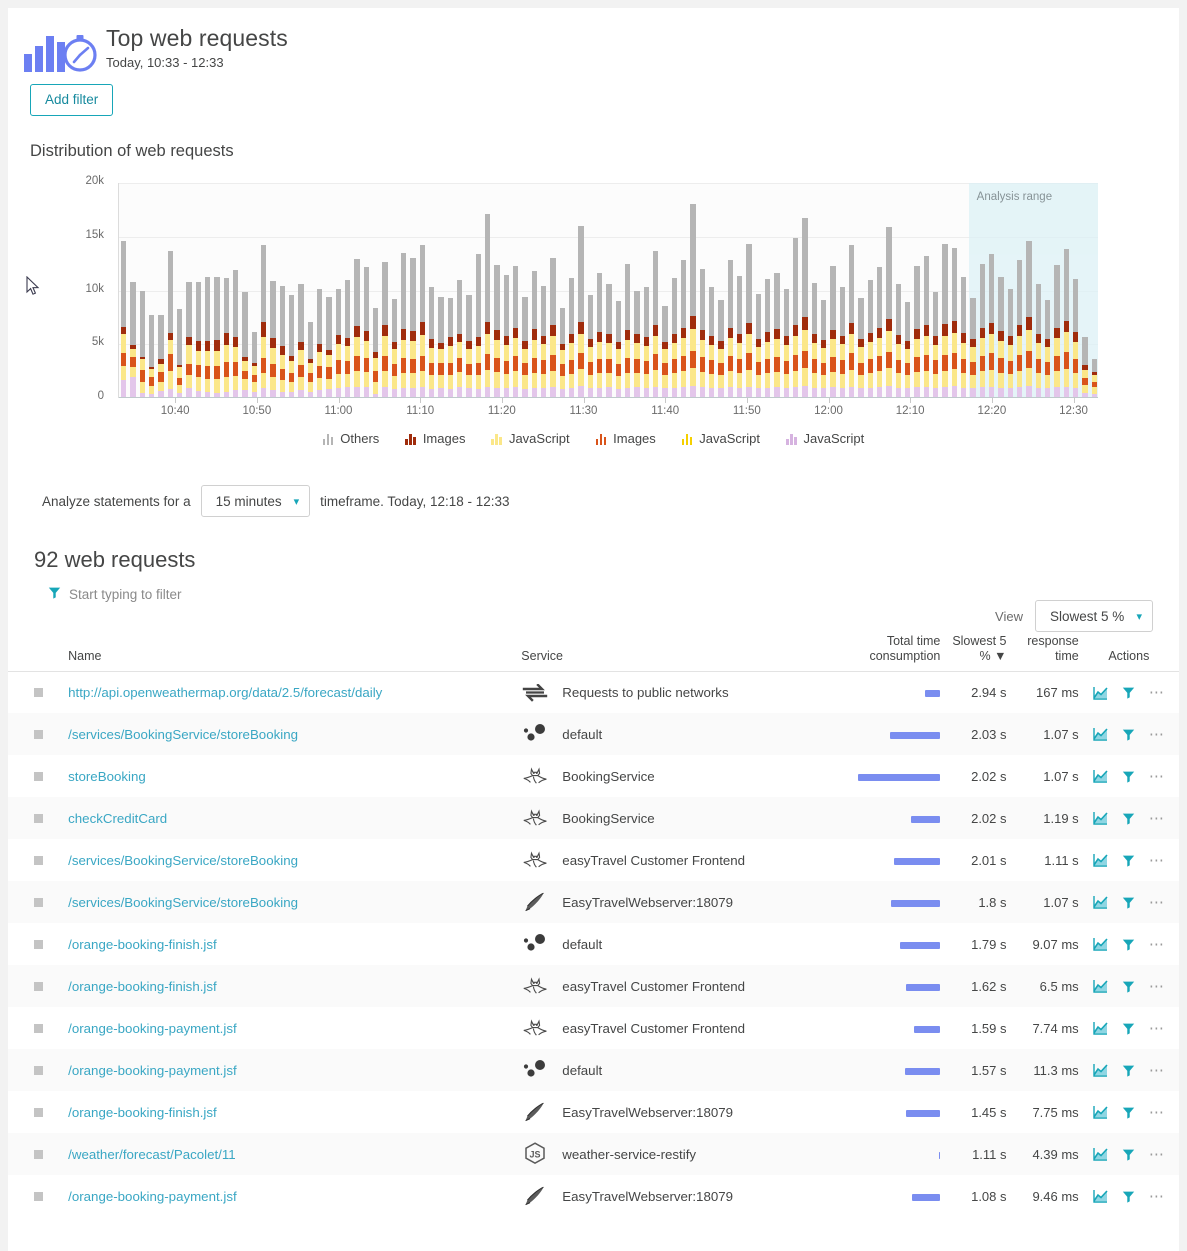 The width and height of the screenshot is (1187, 1251). Describe the element at coordinates (107, 776) in the screenshot. I see `request-name-link: storeBooking` at that location.